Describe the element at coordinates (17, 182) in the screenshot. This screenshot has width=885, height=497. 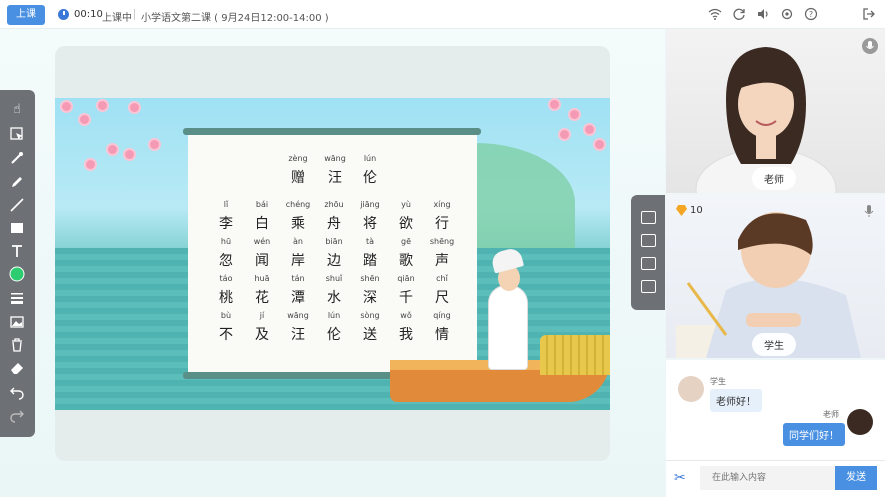
I see `pen-icon` at that location.